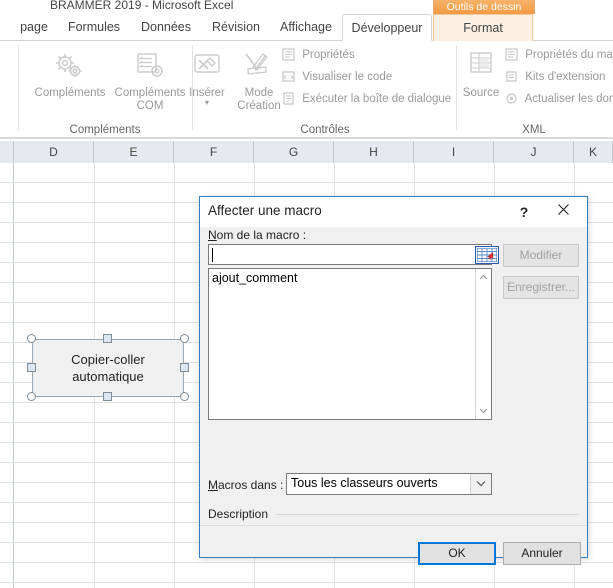  What do you see at coordinates (70, 68) in the screenshot?
I see `gears-icon` at bounding box center [70, 68].